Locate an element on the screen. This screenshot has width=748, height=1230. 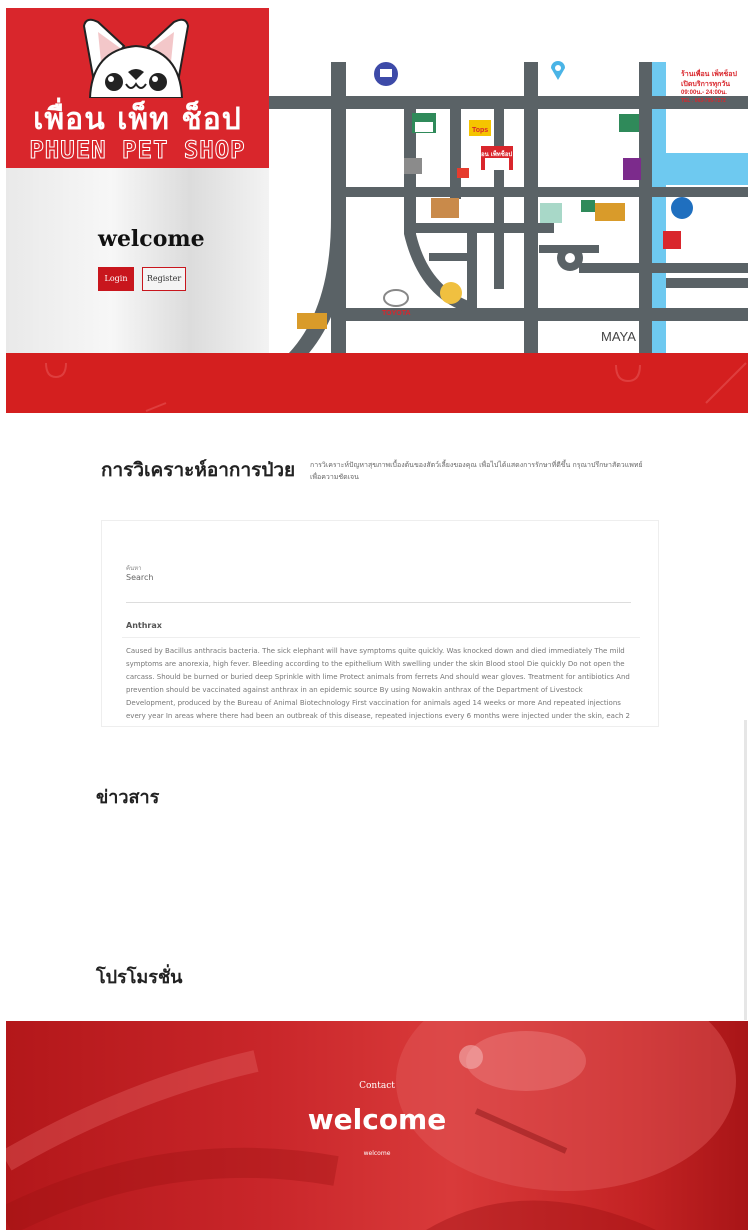
hero-red-band is located at coordinates (377, 383).